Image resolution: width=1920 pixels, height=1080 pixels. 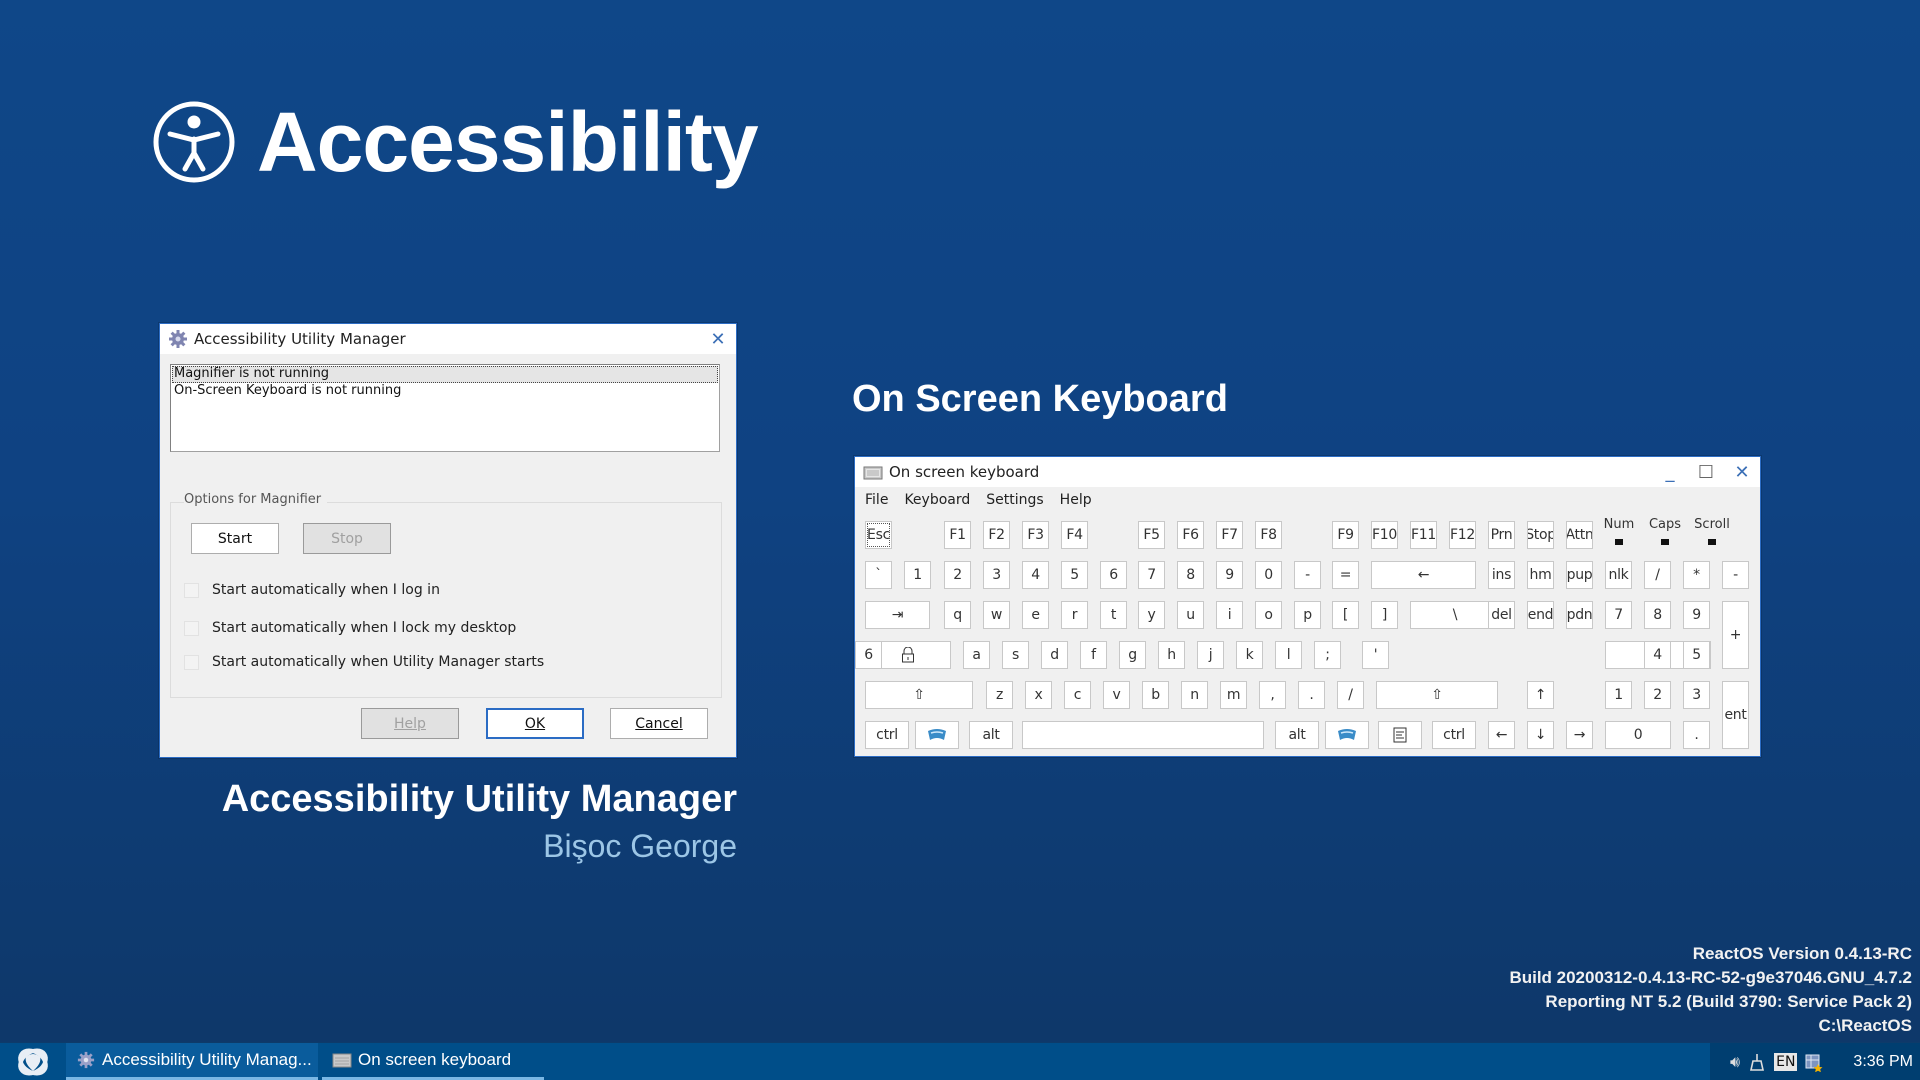 What do you see at coordinates (659, 723) in the screenshot?
I see `cancel-button: Cancel` at bounding box center [659, 723].